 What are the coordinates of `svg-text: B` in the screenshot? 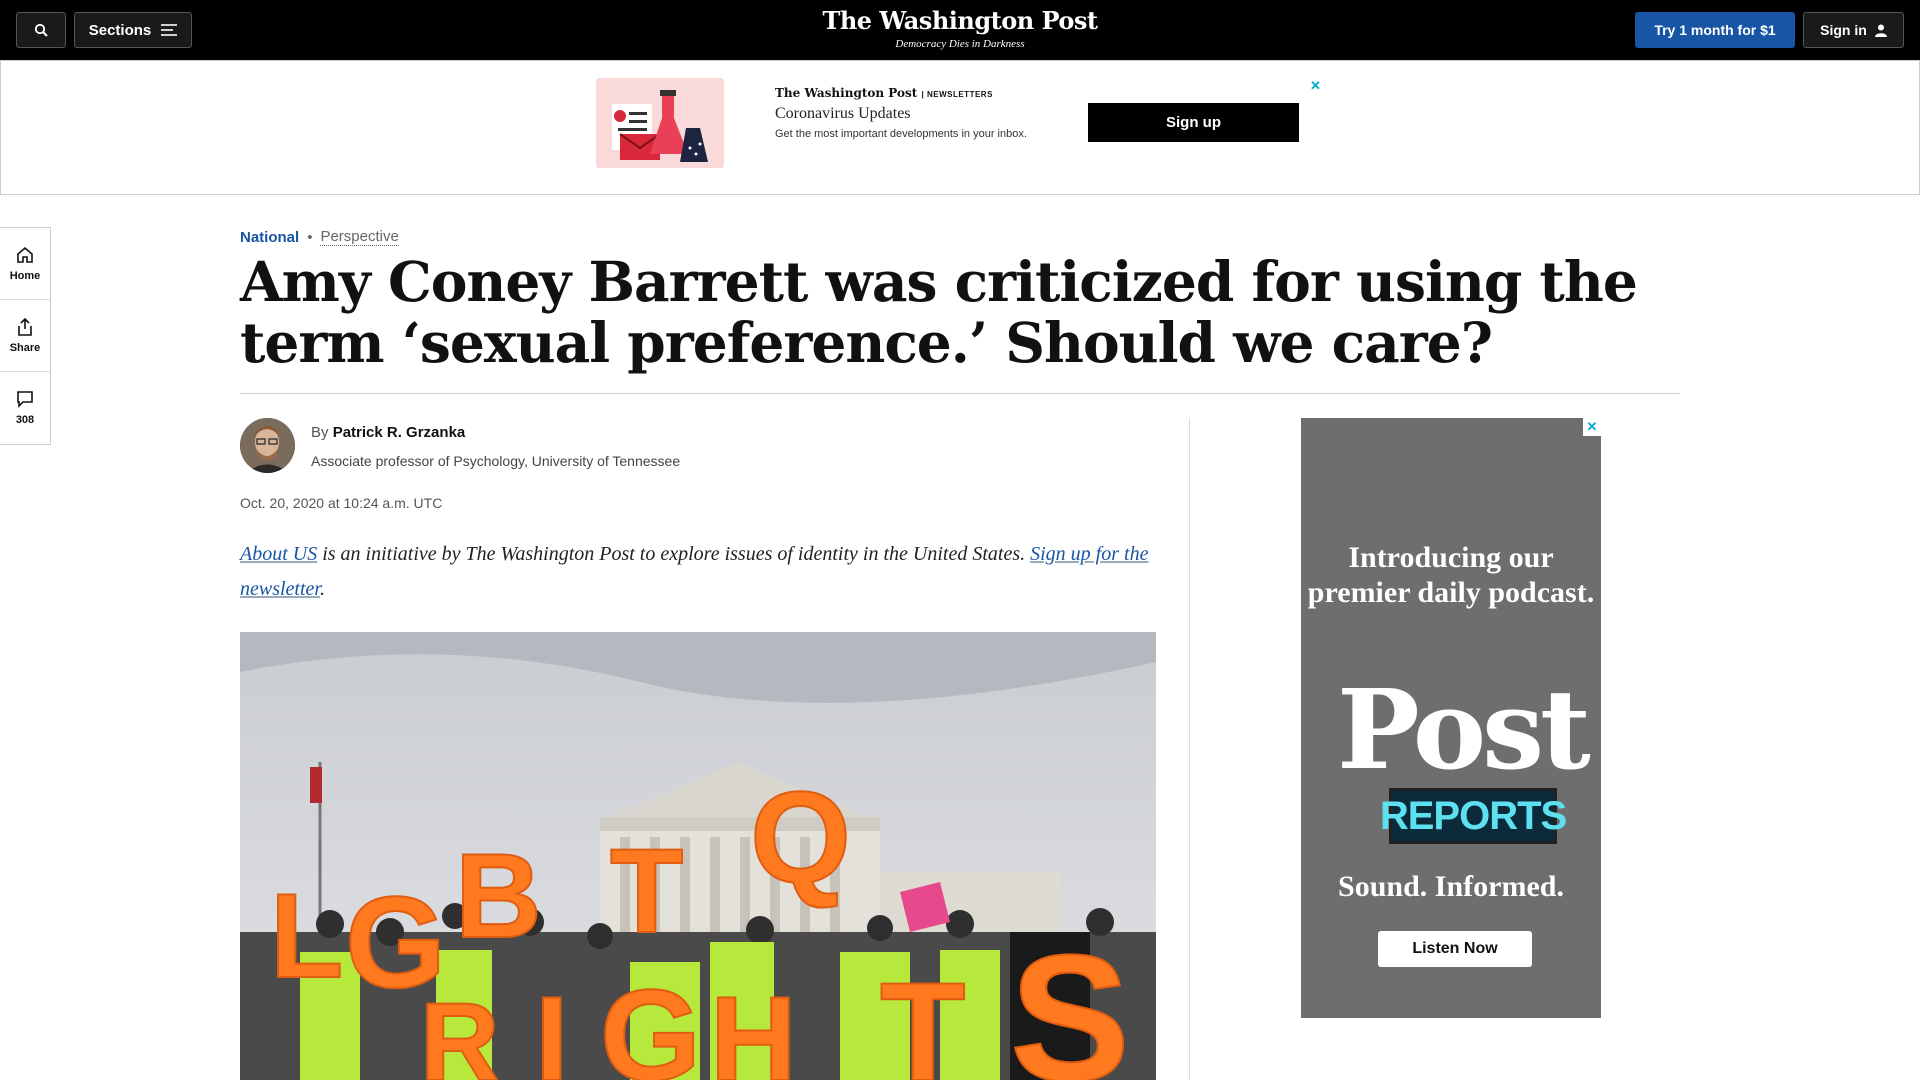 It's located at (498, 896).